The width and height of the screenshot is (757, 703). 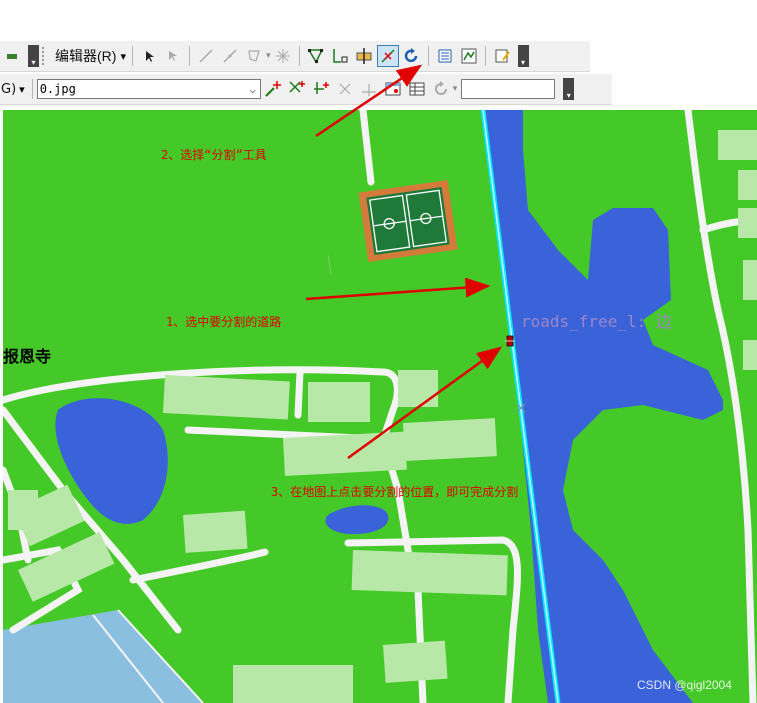 What do you see at coordinates (508, 89) in the screenshot?
I see `georef-search-input` at bounding box center [508, 89].